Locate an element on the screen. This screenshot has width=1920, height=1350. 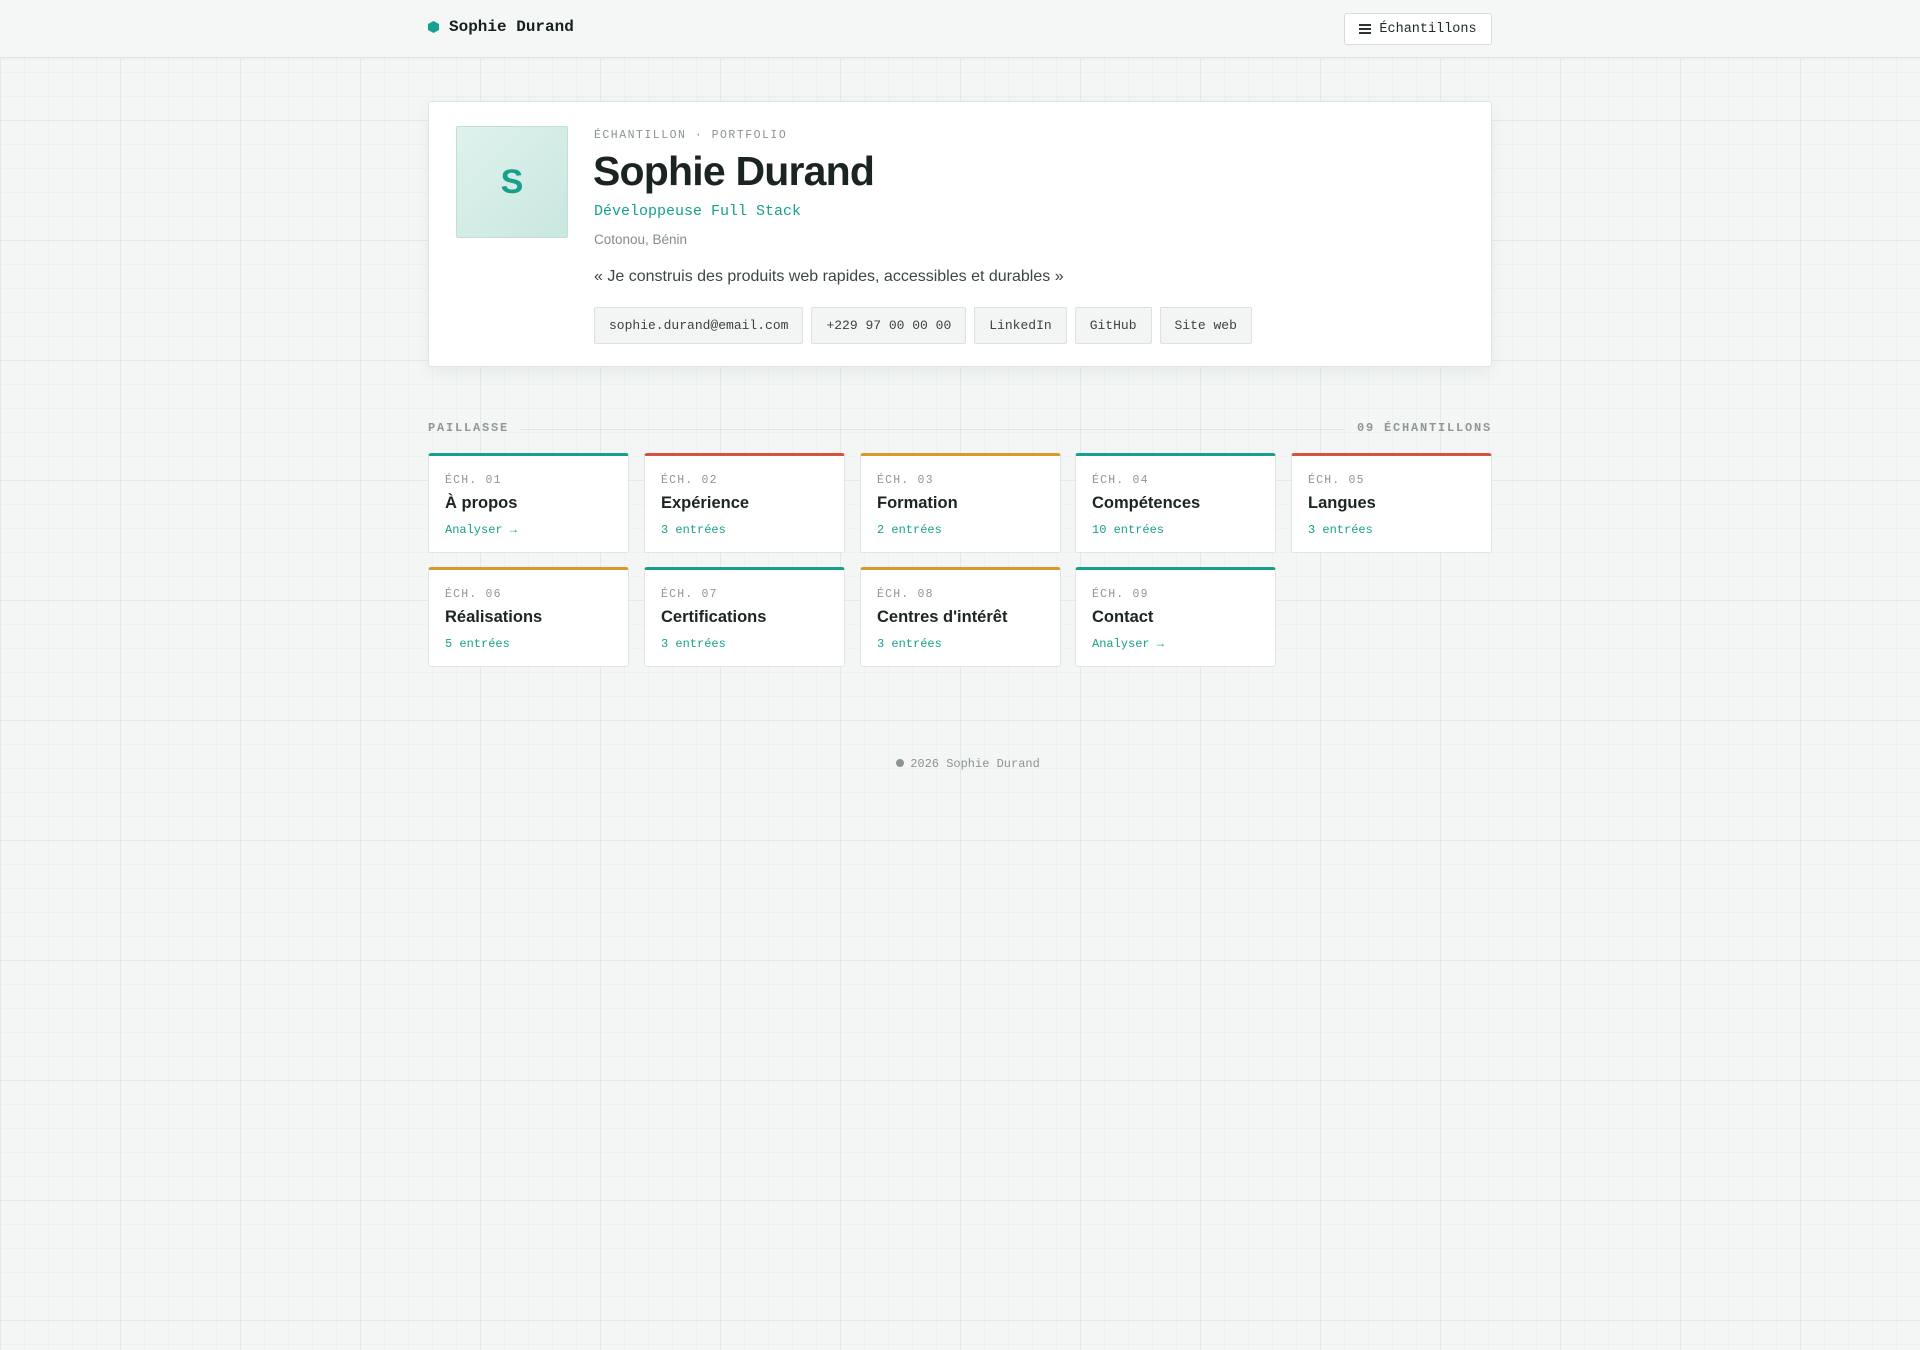
avatar: S is located at coordinates (512, 182).